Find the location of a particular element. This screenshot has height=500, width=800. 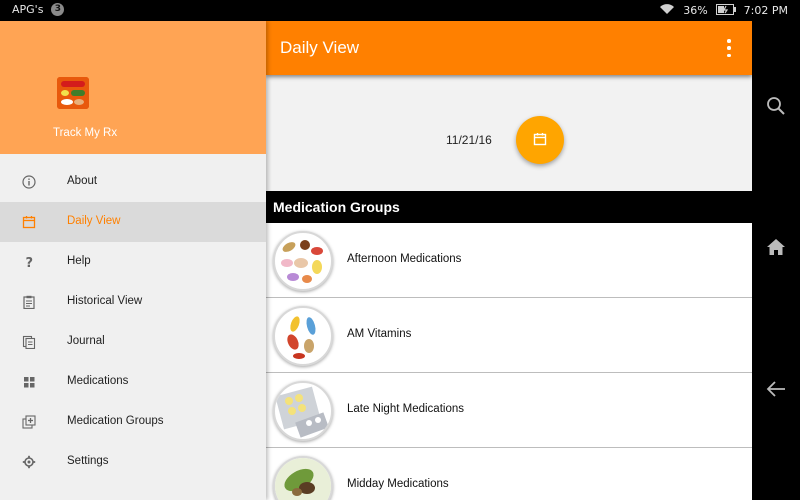

add-group-icon is located at coordinates (29, 422).